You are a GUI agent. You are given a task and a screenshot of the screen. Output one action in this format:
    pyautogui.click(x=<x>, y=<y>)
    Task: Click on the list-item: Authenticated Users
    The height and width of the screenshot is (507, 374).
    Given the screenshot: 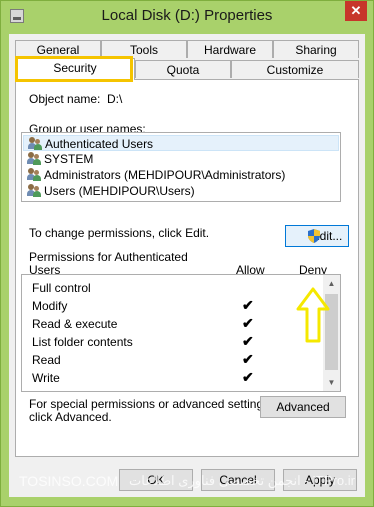 What is the action you would take?
    pyautogui.click(x=181, y=143)
    